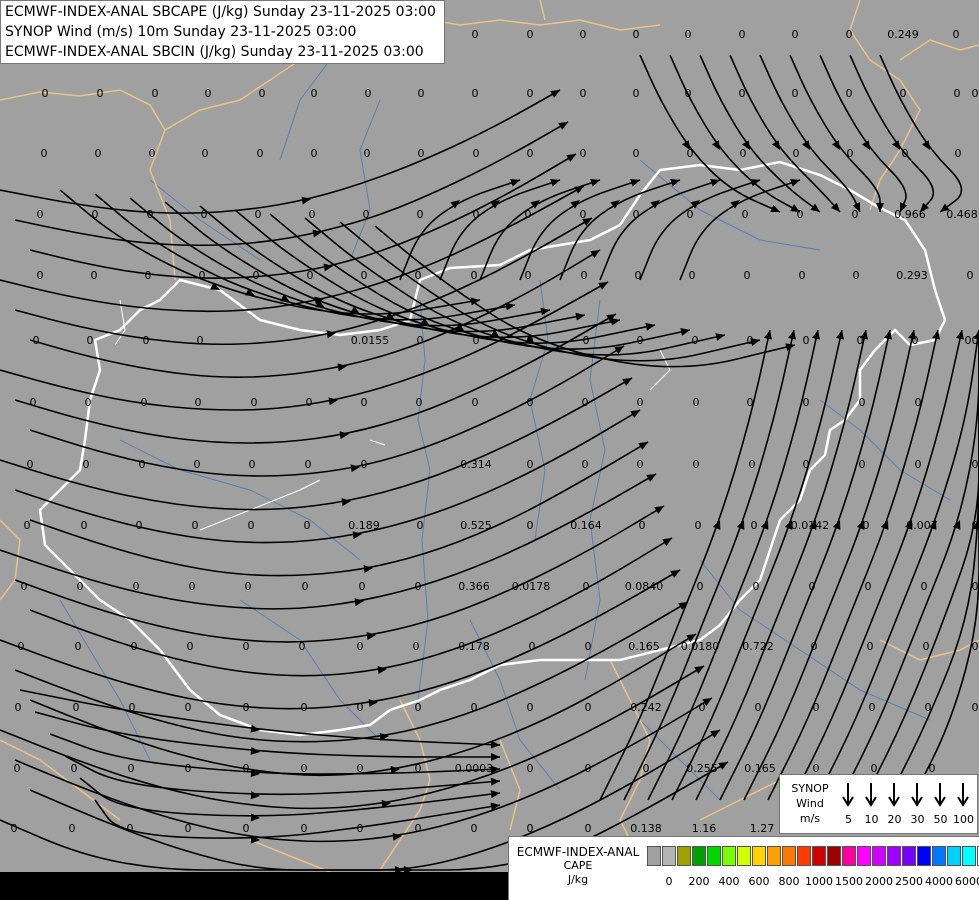  I want to click on cape-value-label: 0.164, so click(586, 525).